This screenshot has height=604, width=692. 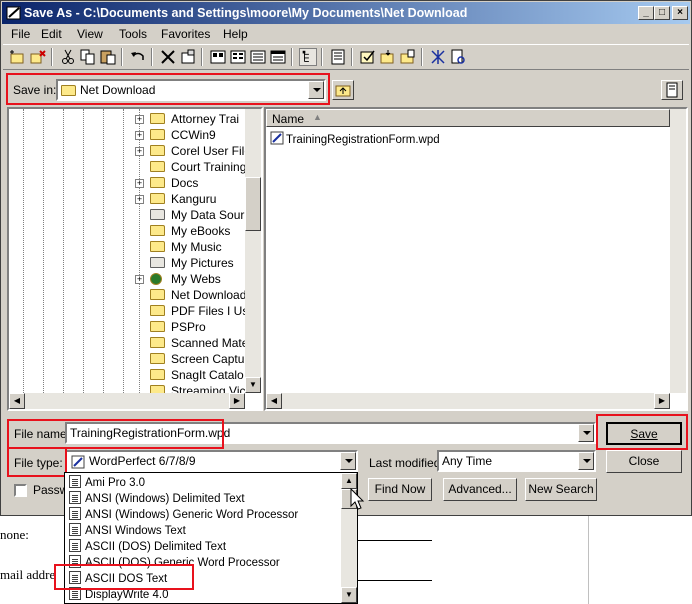 What do you see at coordinates (238, 57) in the screenshot?
I see `small-icons-view-icon` at bounding box center [238, 57].